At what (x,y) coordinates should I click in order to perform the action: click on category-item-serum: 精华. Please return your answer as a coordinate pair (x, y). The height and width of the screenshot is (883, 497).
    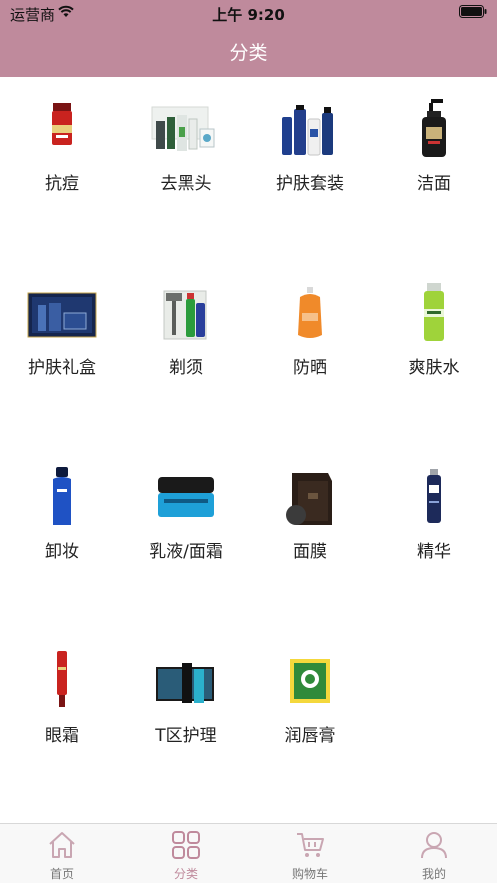
    Looking at the image, I should click on (434, 505).